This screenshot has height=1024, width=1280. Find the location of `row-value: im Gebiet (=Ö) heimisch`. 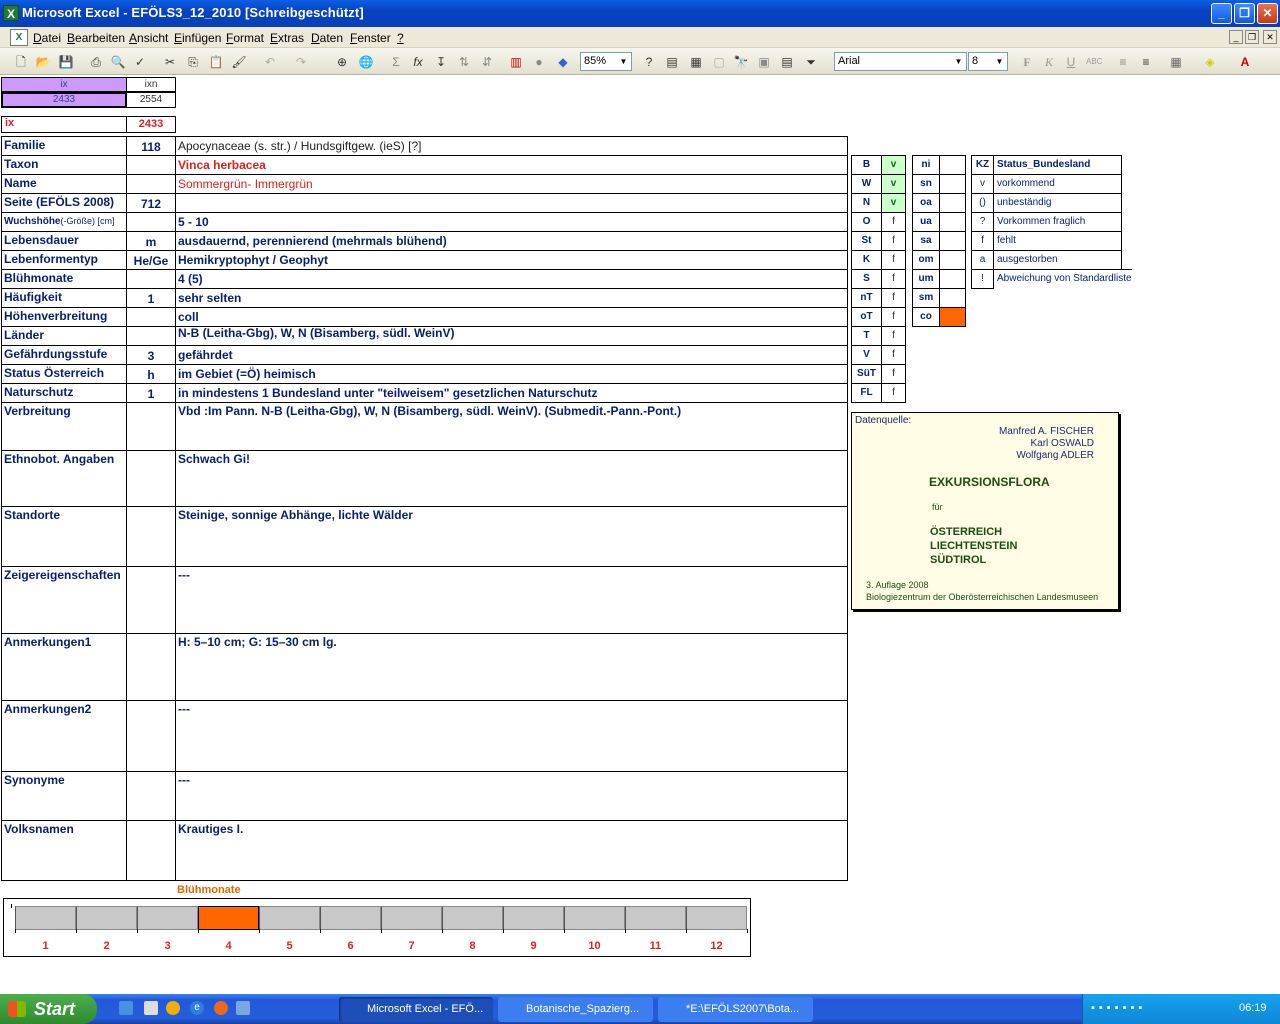

row-value: im Gebiet (=Ö) heimisch is located at coordinates (511, 374).